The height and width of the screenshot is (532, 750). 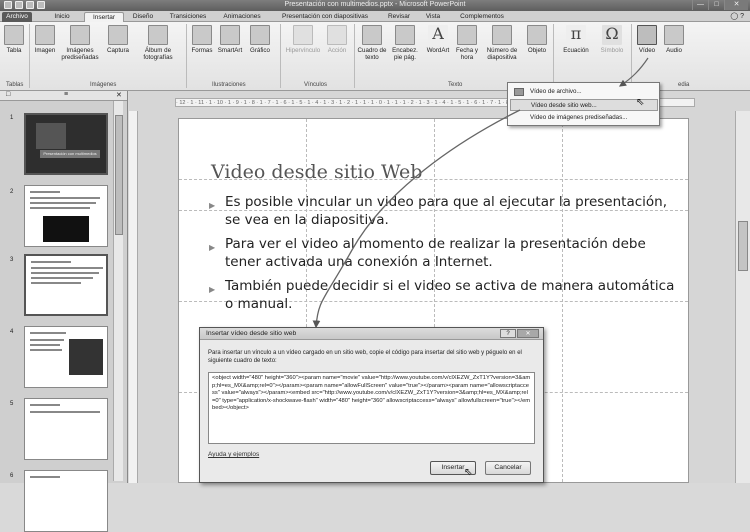 I want to click on mouse-cursor-icon: ⇖, so click(x=468, y=472).